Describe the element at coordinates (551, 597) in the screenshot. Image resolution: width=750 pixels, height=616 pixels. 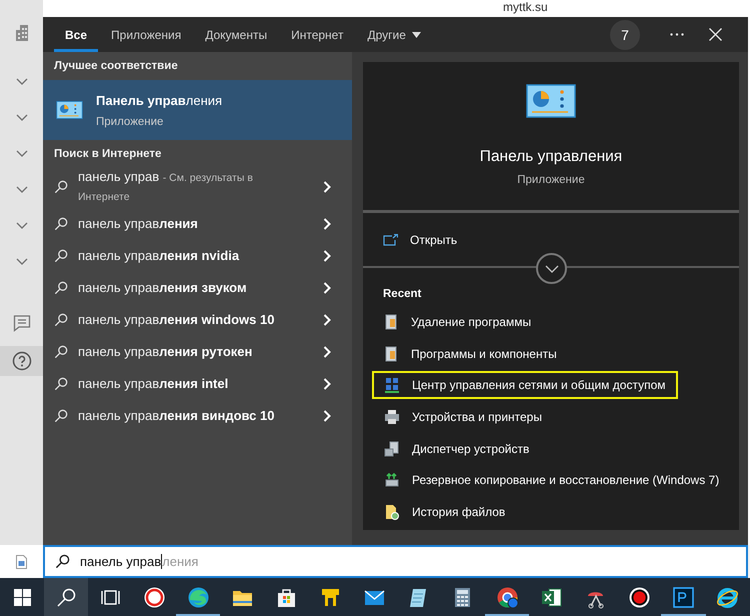
I see `spreadsheet-icon` at that location.